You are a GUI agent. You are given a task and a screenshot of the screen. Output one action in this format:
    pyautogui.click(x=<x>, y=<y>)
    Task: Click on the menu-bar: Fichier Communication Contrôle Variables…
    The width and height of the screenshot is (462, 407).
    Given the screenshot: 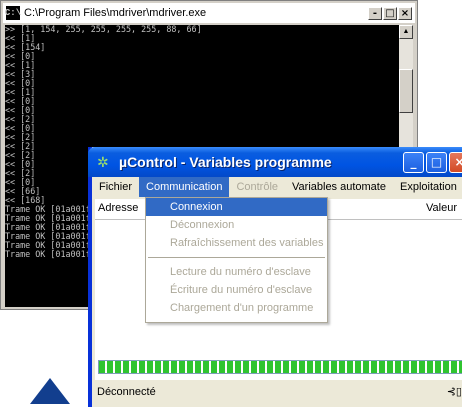 What is the action you would take?
    pyautogui.click(x=277, y=187)
    